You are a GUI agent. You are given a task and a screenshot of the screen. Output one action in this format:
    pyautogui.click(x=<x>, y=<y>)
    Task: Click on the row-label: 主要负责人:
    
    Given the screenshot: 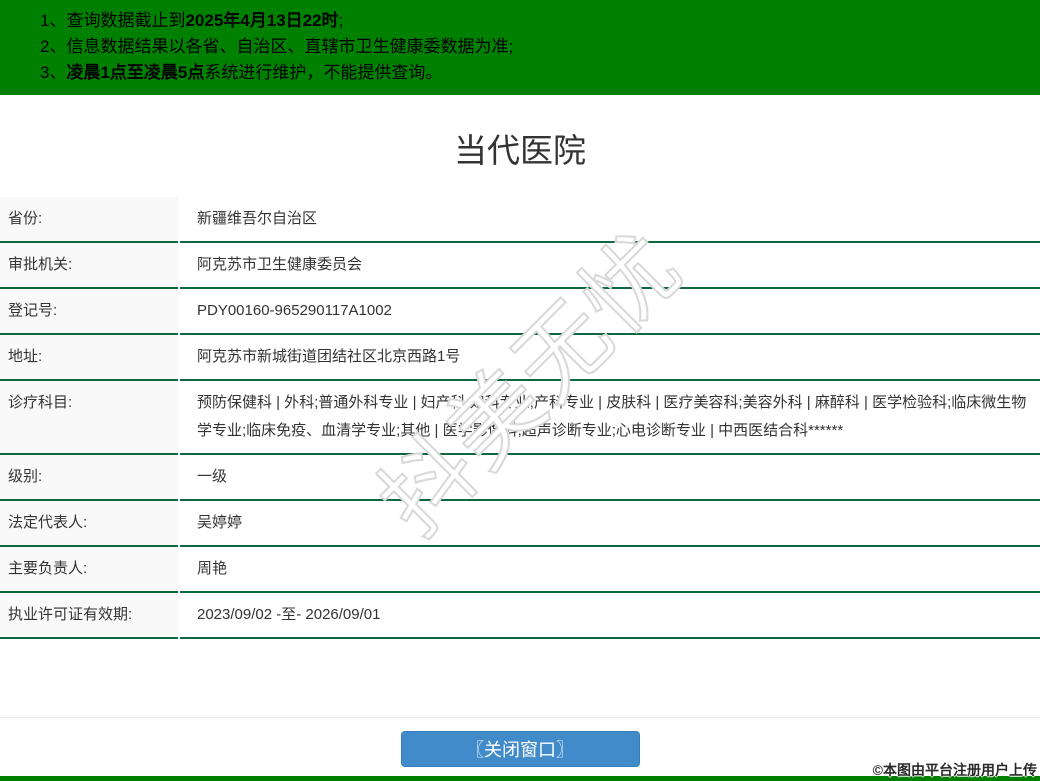 What is the action you would take?
    pyautogui.click(x=89, y=570)
    